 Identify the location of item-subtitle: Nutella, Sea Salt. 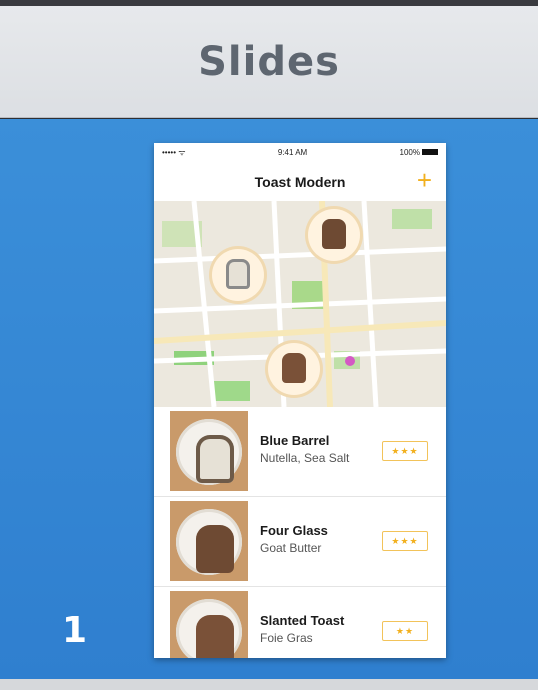
(305, 458).